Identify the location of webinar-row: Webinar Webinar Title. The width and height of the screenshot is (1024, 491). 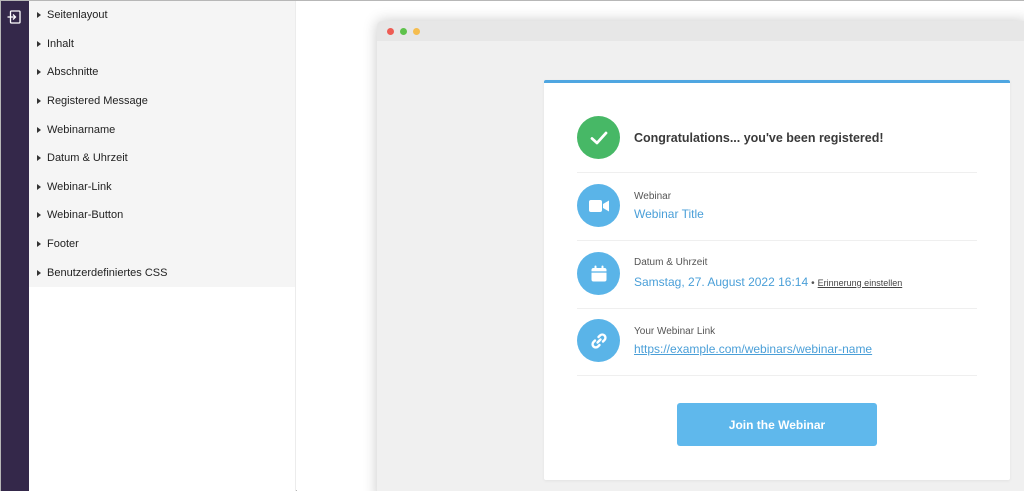
(777, 205).